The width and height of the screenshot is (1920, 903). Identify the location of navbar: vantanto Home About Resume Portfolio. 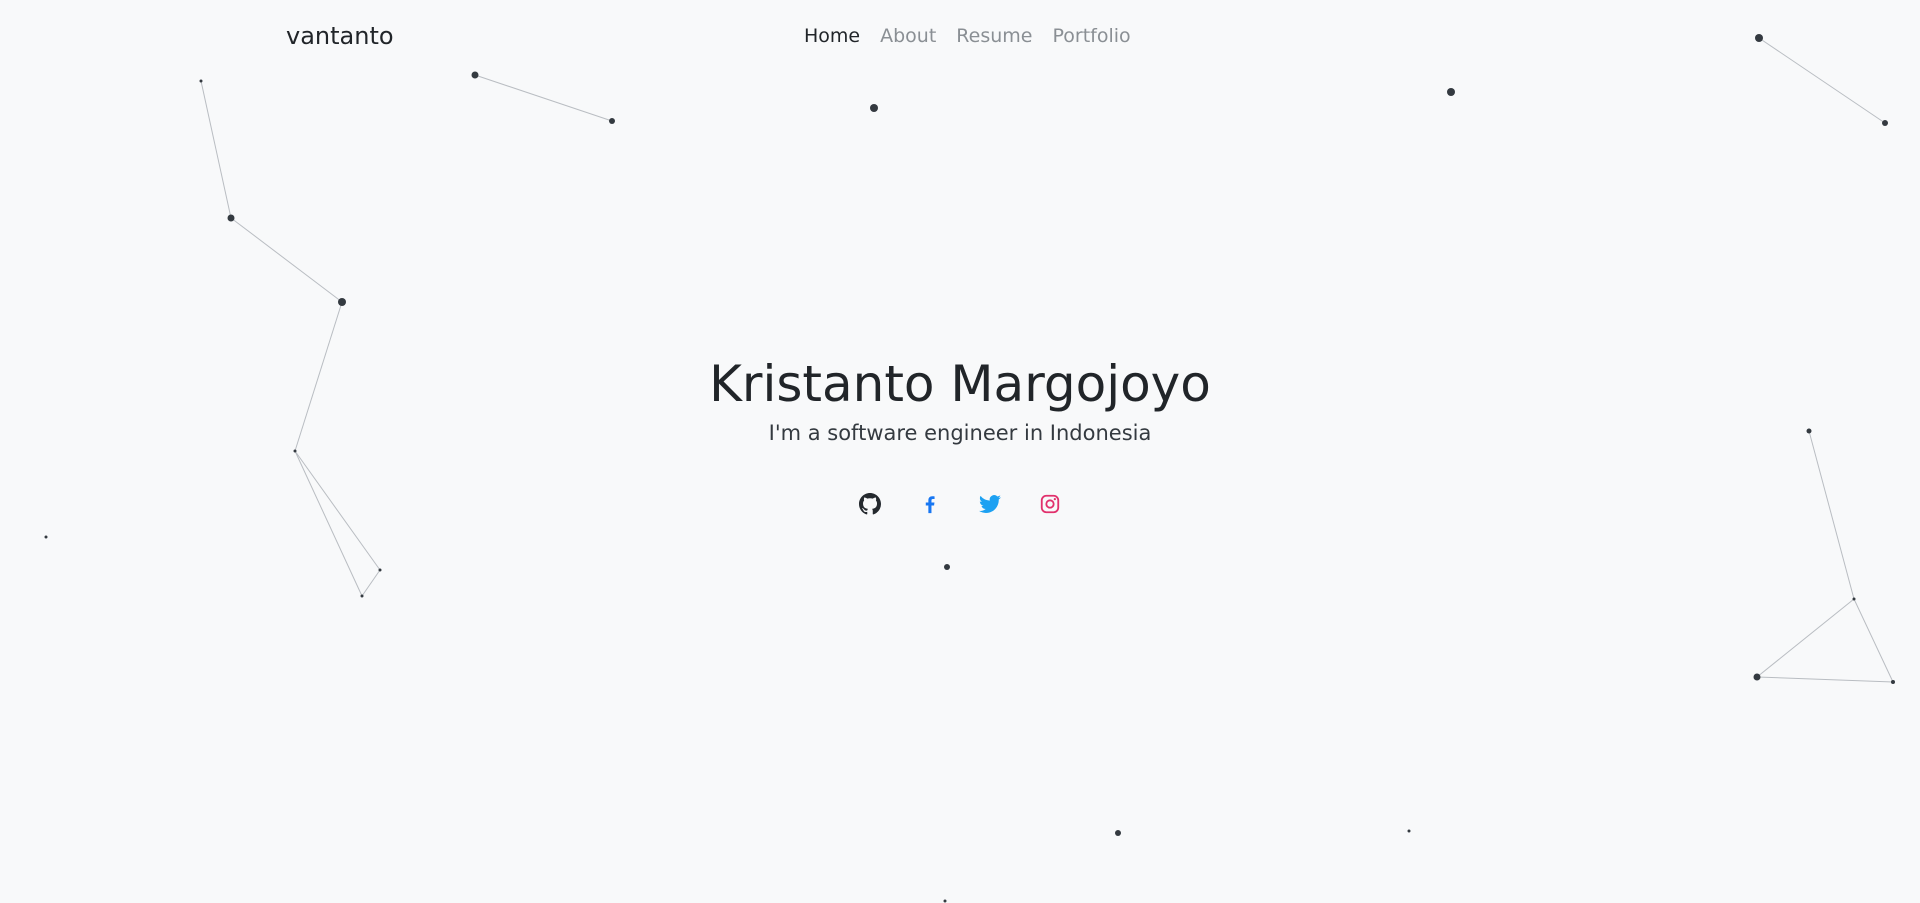
(960, 36).